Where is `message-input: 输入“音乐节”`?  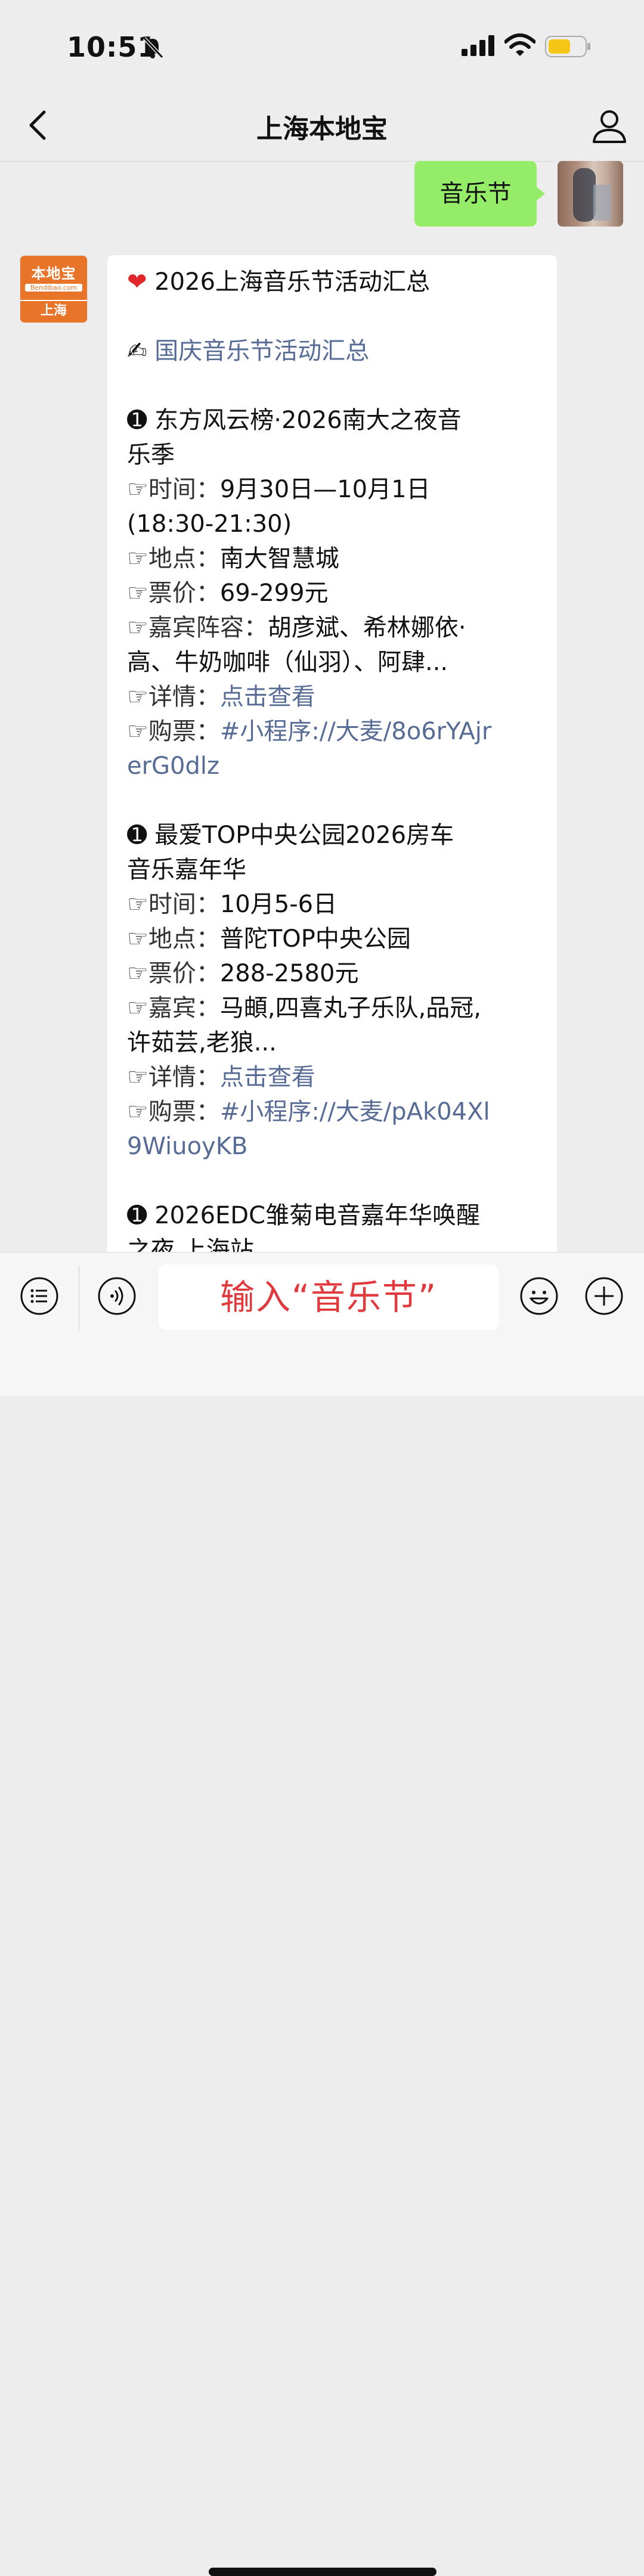 message-input: 输入“音乐节” is located at coordinates (329, 1297).